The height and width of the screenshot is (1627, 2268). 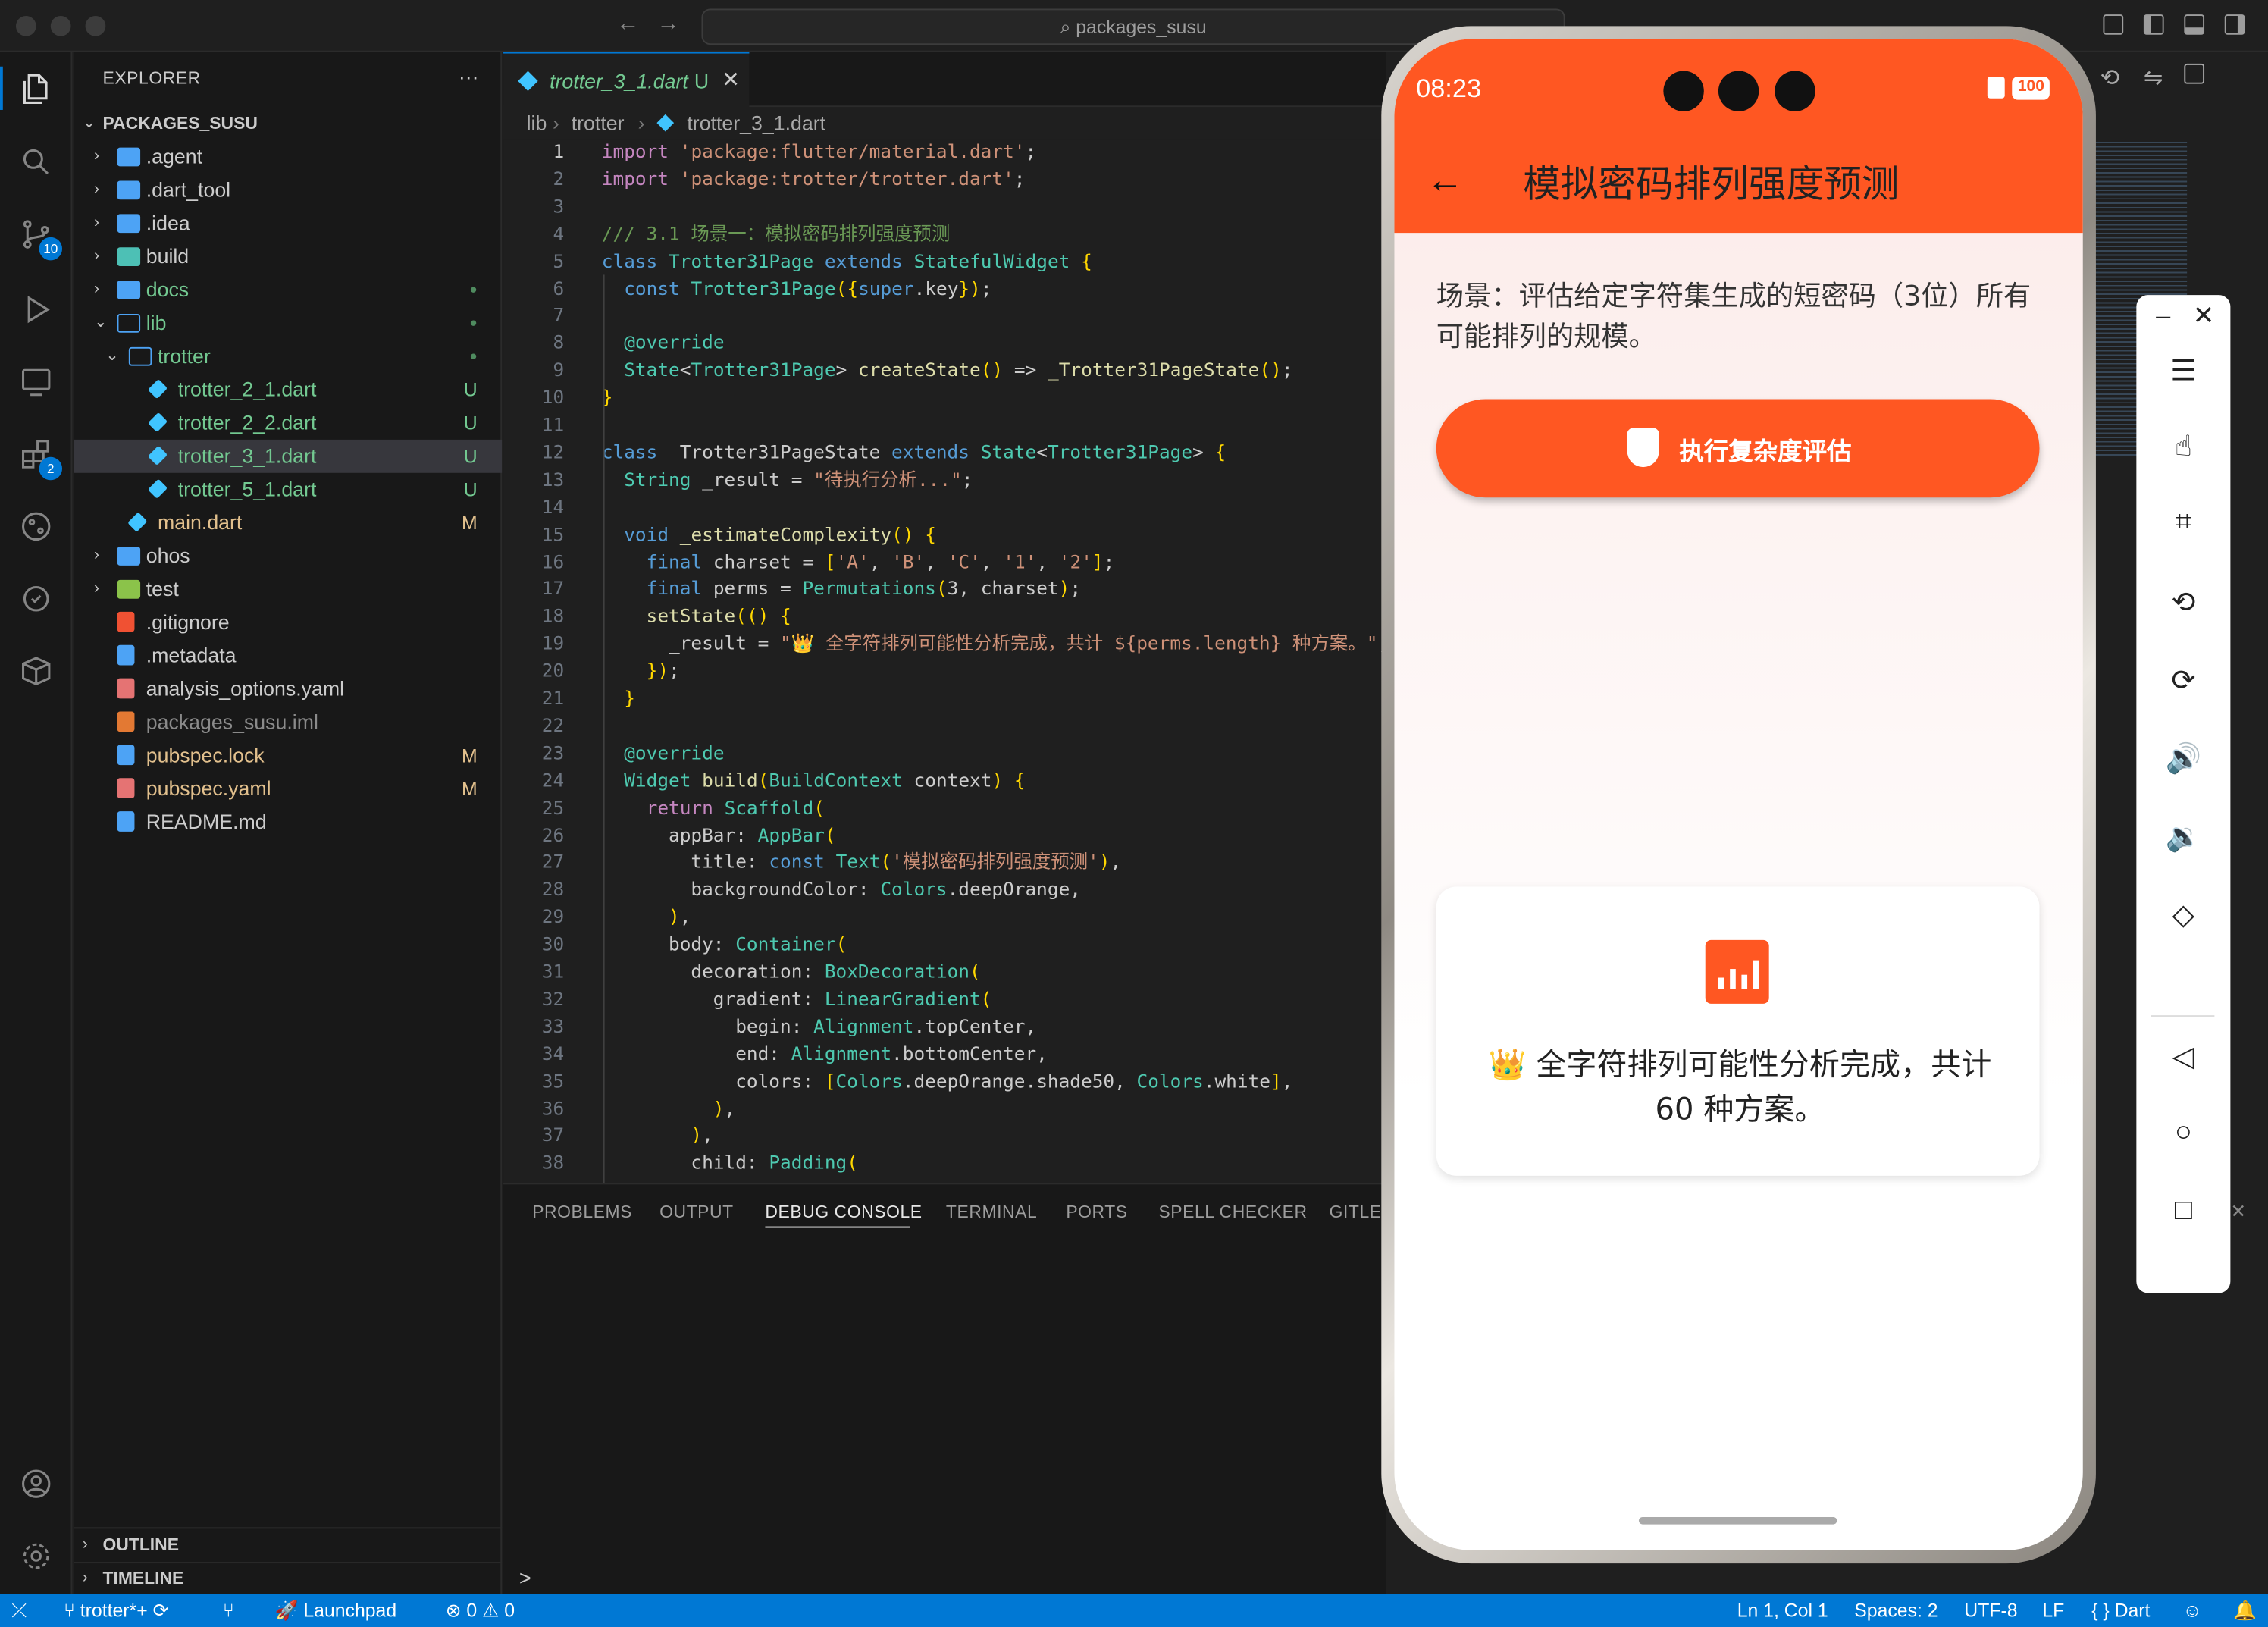 I want to click on code-line: 26 appBar: AppBar(, so click(x=944, y=835).